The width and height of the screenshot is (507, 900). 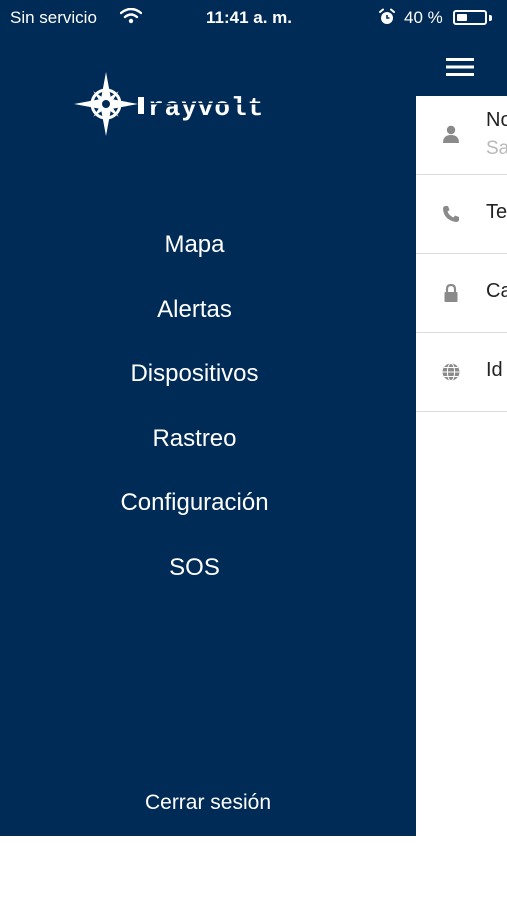 I want to click on setting-row-label: Te, so click(x=496, y=212).